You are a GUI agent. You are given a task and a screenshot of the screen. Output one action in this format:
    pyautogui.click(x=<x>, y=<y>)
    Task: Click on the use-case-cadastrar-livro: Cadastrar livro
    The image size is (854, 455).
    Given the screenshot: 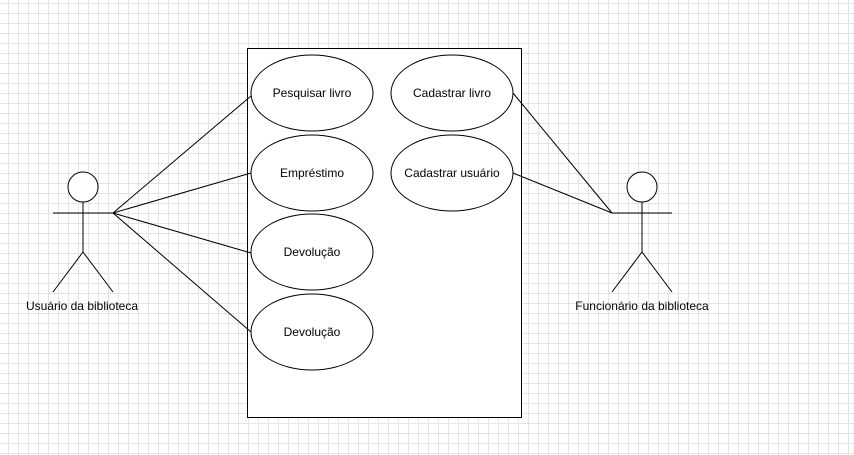 What is the action you would take?
    pyautogui.click(x=452, y=93)
    